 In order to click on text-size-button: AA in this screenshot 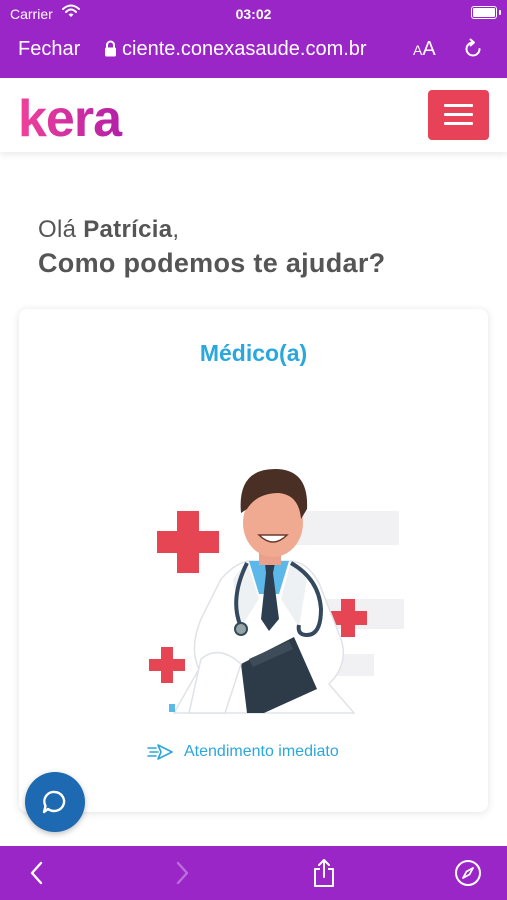, I will do `click(424, 49)`.